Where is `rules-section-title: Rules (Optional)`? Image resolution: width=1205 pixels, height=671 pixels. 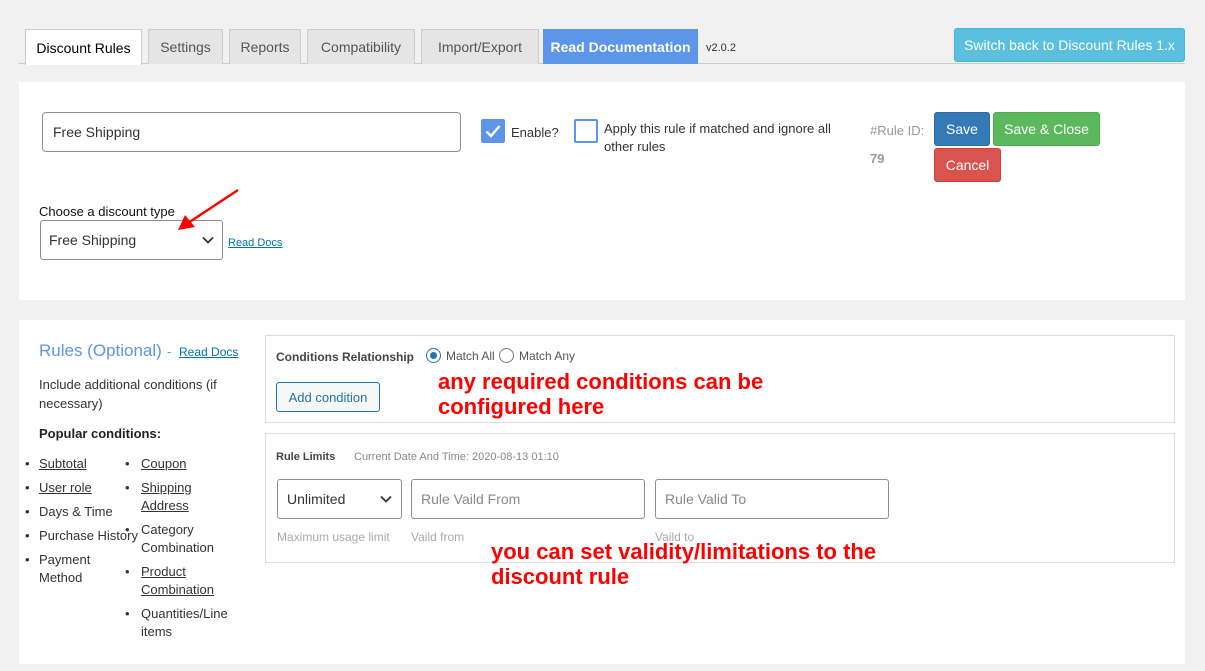
rules-section-title: Rules (Optional) is located at coordinates (100, 350).